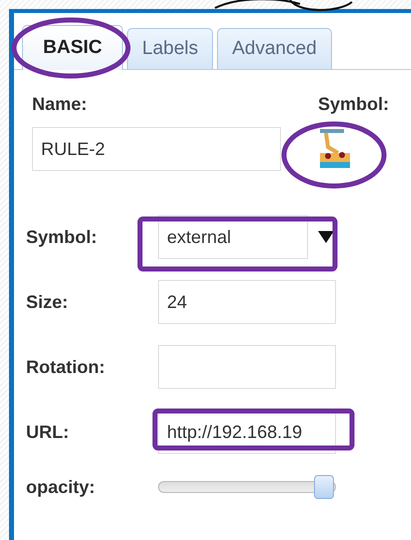  I want to click on field-label: opacity:, so click(61, 487).